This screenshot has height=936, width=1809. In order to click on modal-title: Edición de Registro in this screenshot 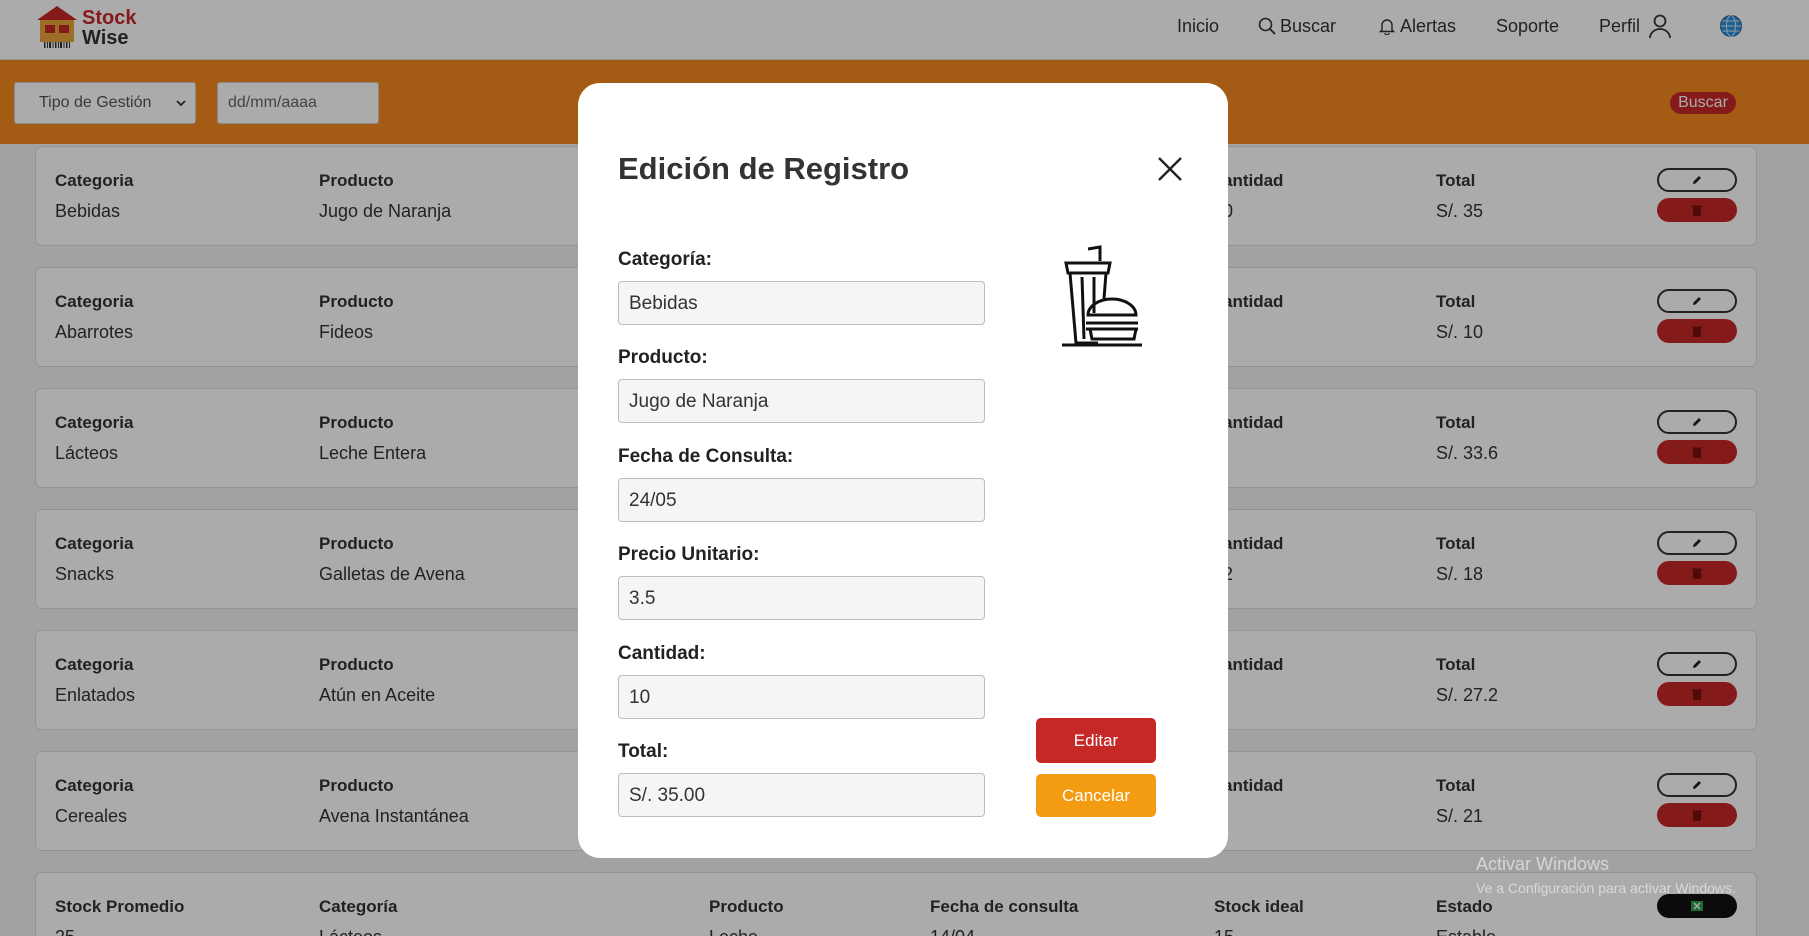, I will do `click(764, 168)`.